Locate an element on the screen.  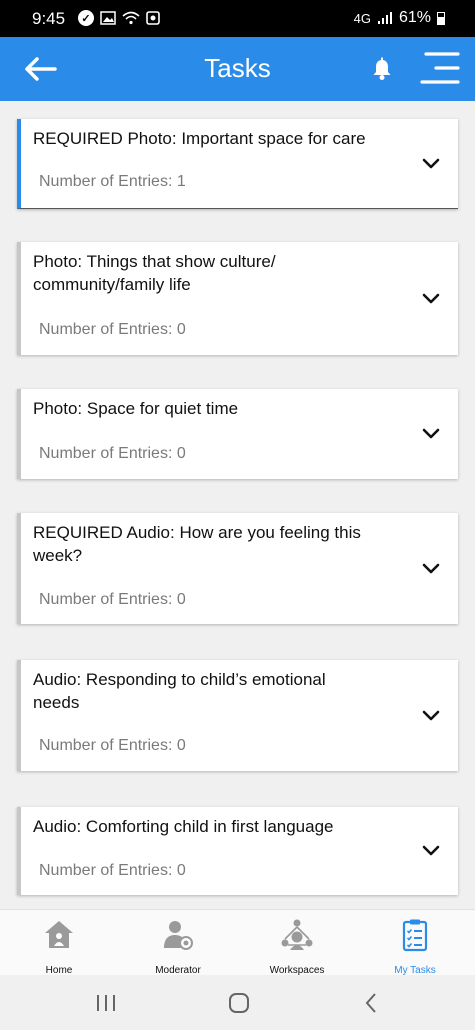
home-button-icon is located at coordinates (239, 1003).